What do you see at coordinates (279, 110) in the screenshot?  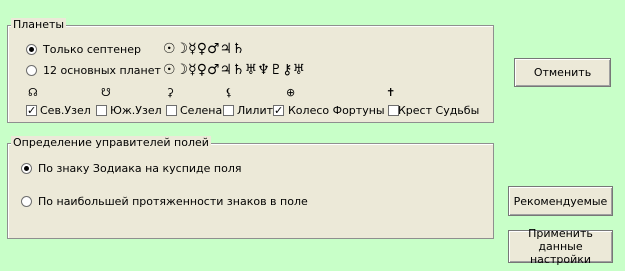 I see `checkbox-lilith-box: ✓` at bounding box center [279, 110].